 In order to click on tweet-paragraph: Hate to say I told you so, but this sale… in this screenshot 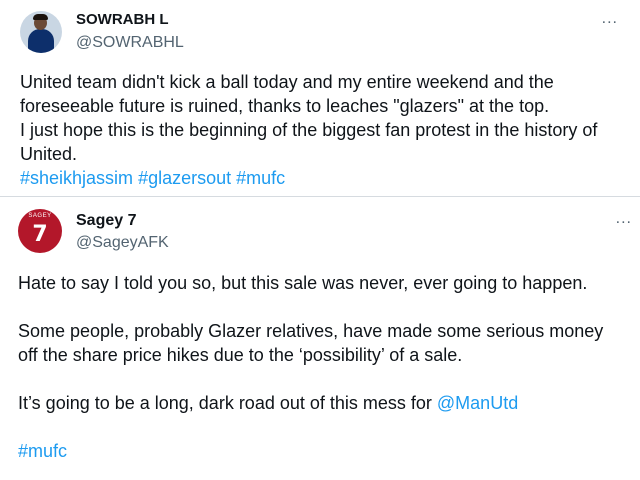, I will do `click(303, 283)`.